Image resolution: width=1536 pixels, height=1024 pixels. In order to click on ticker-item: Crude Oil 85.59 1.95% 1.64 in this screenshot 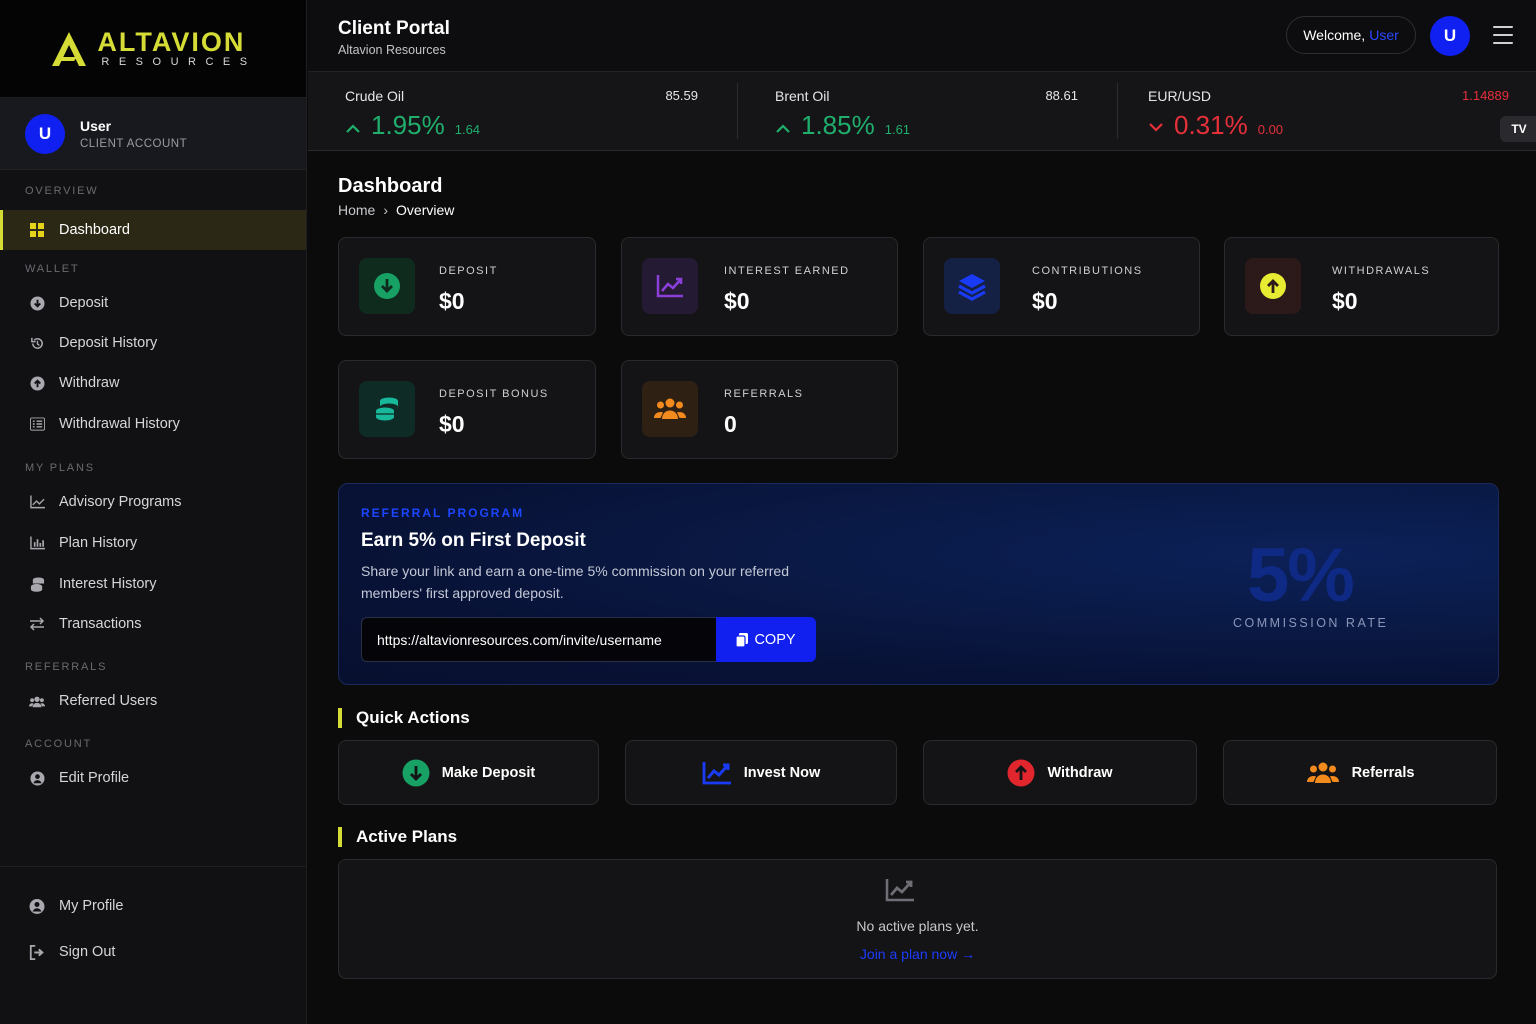, I will do `click(523, 111)`.